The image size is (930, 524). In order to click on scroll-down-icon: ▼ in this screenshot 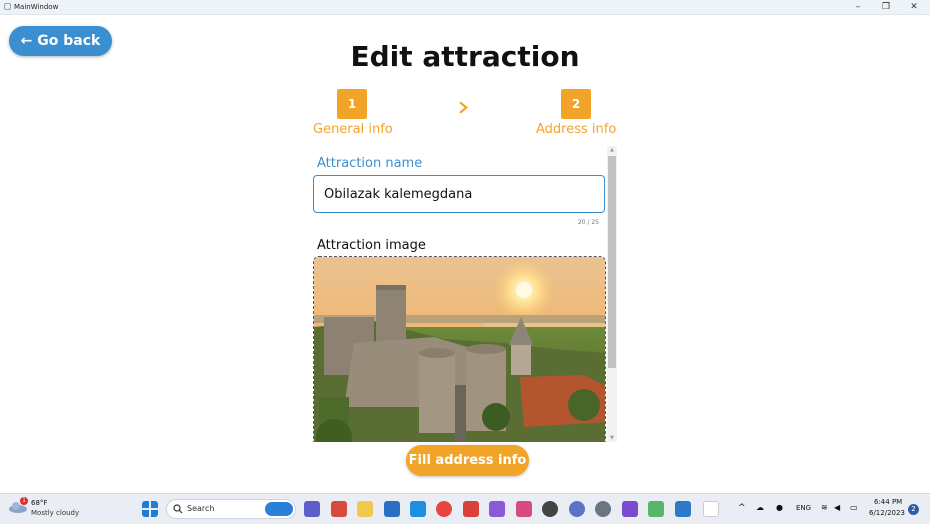, I will do `click(612, 438)`.